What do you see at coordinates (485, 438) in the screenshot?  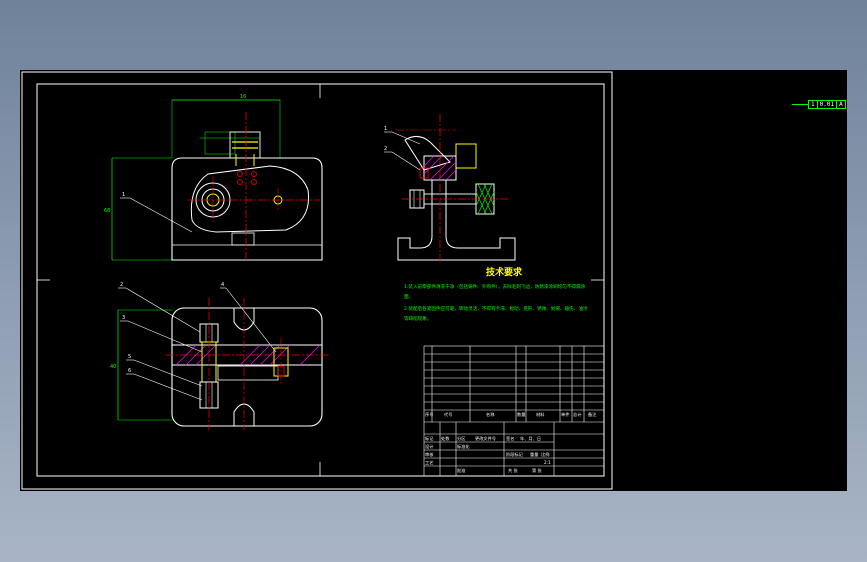 I see `tb-label-change-doc: 更改文件号` at bounding box center [485, 438].